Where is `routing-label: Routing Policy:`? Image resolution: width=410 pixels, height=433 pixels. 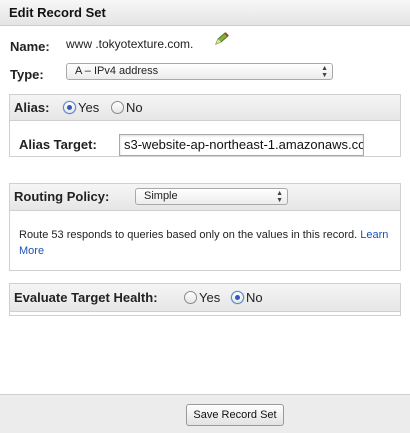
routing-label: Routing Policy: is located at coordinates (62, 196).